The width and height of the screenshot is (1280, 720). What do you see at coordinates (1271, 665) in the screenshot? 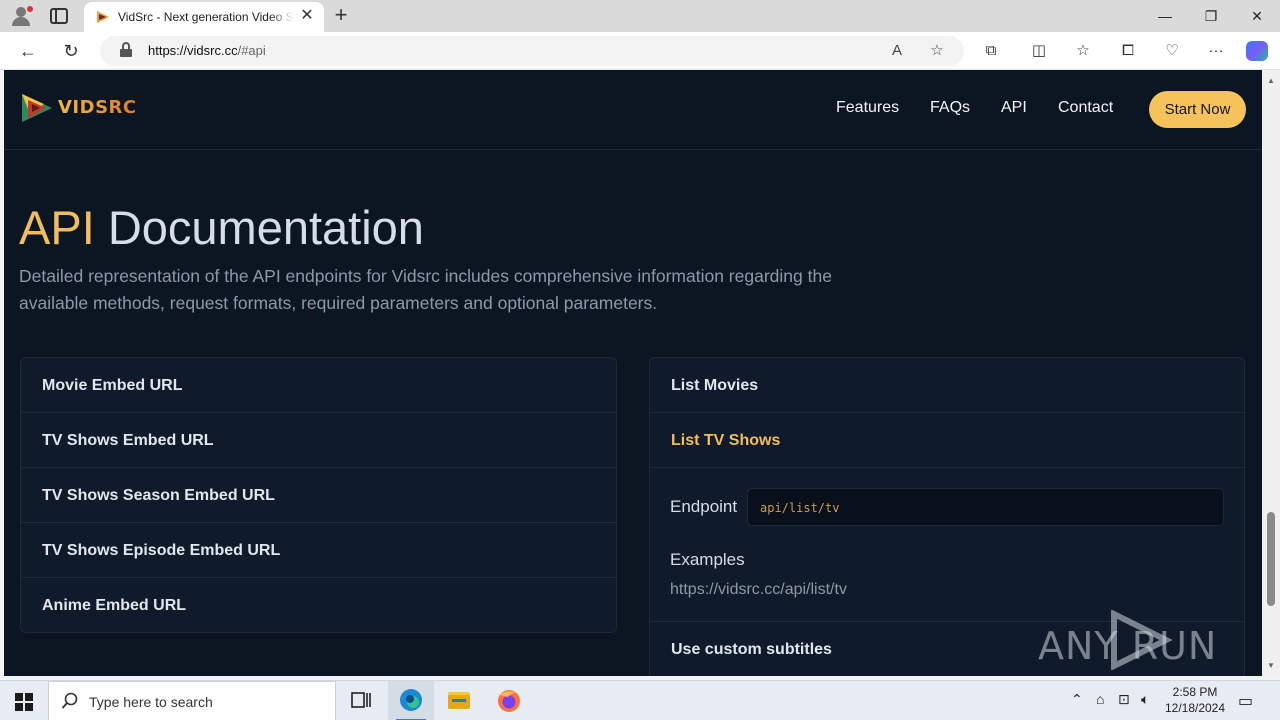
I see `scroll-down-icon: ▼` at bounding box center [1271, 665].